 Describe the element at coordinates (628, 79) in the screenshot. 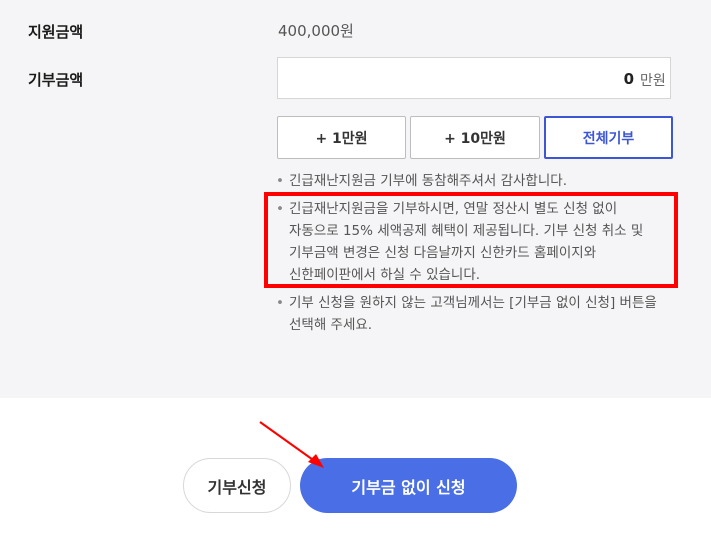

I see `donation-amount-value: 0` at that location.